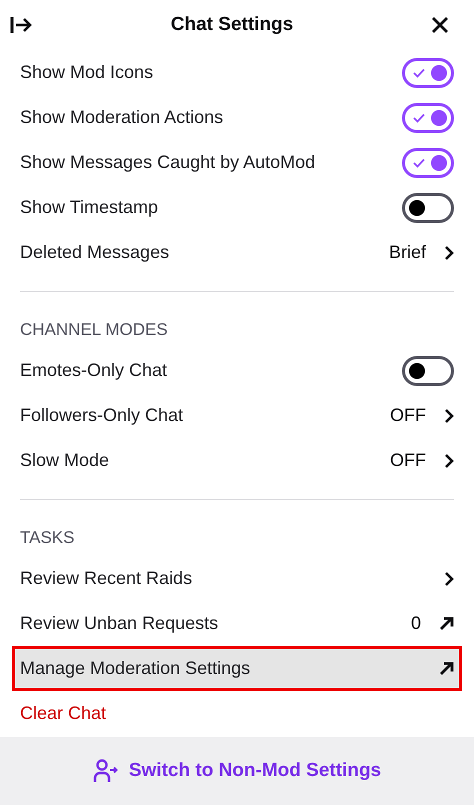 The width and height of the screenshot is (474, 805). What do you see at coordinates (89, 207) in the screenshot?
I see `setting-label: Show Timestamp` at bounding box center [89, 207].